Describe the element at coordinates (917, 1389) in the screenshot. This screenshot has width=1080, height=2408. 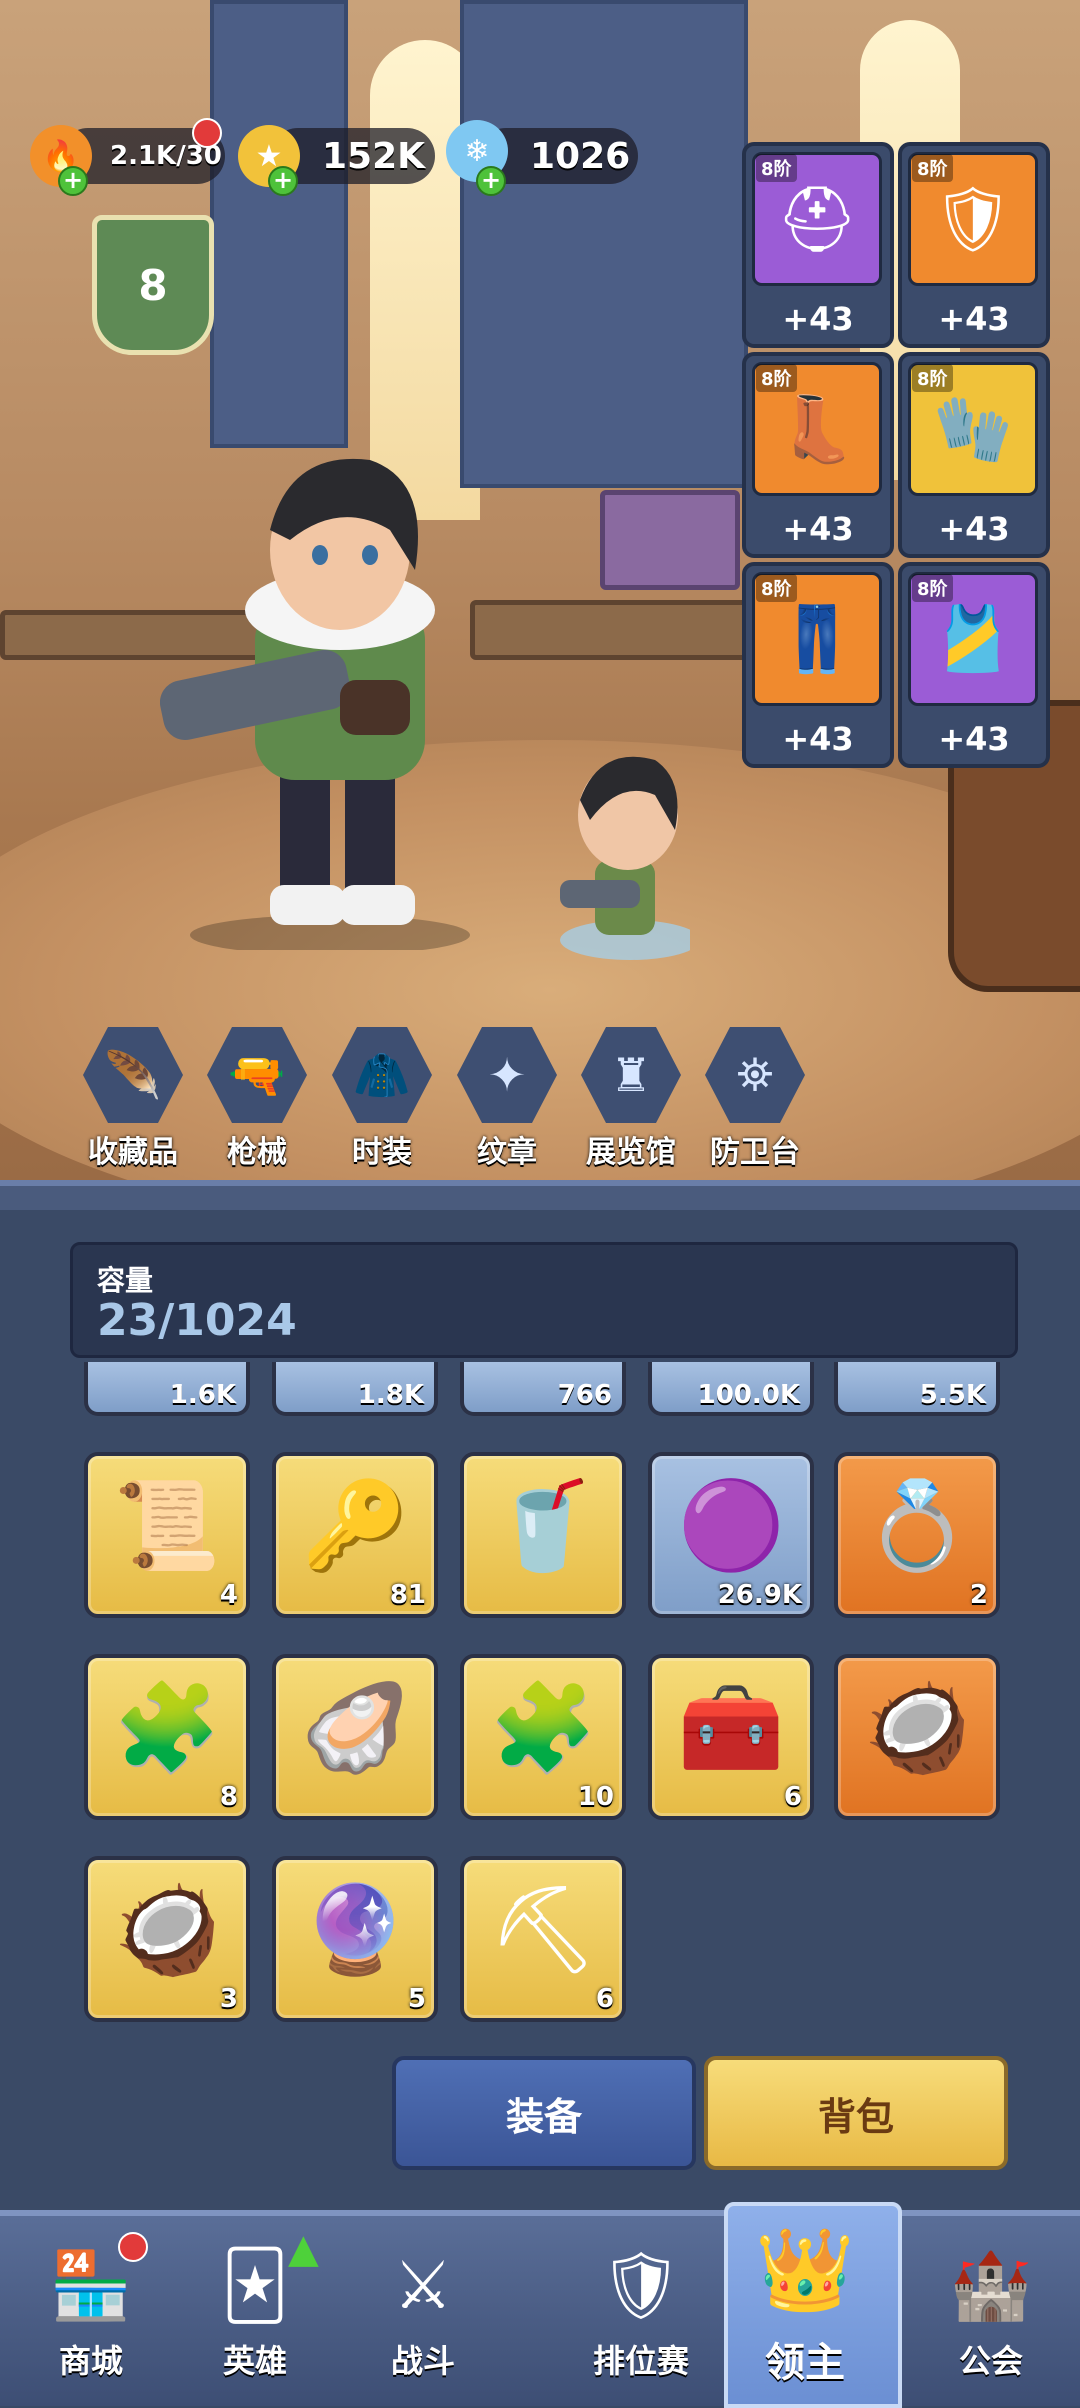
I see `inventory-slot-partial: 5.5K` at that location.